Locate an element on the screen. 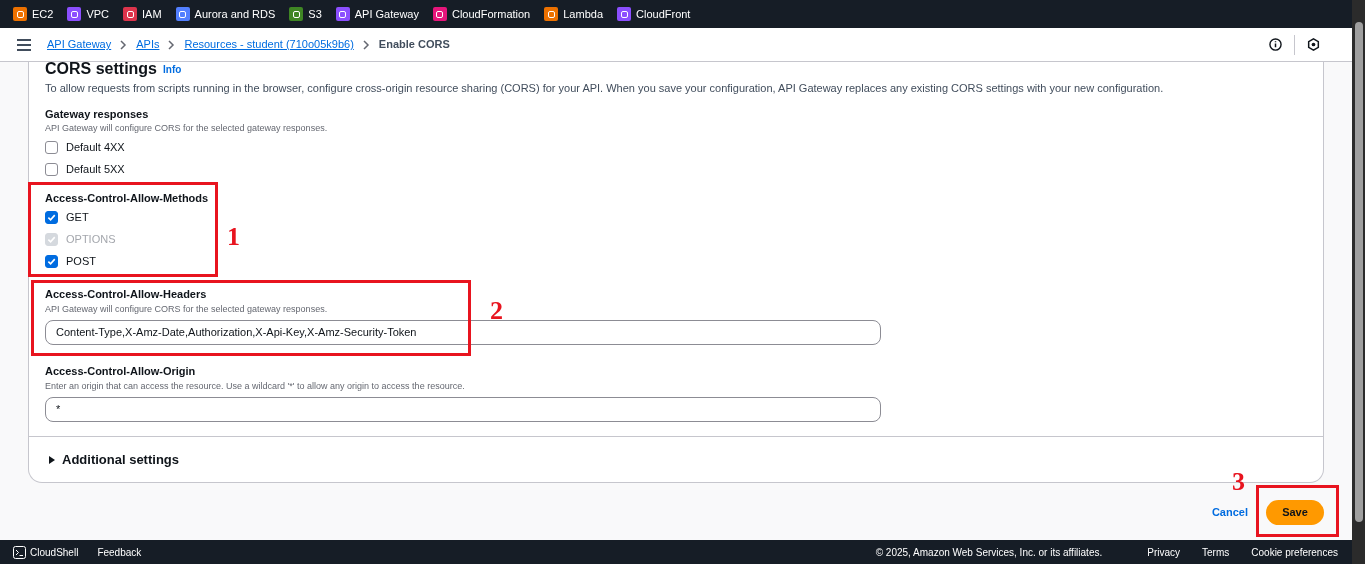 This screenshot has width=1365, height=564. footer-link: Privacy is located at coordinates (1164, 552).